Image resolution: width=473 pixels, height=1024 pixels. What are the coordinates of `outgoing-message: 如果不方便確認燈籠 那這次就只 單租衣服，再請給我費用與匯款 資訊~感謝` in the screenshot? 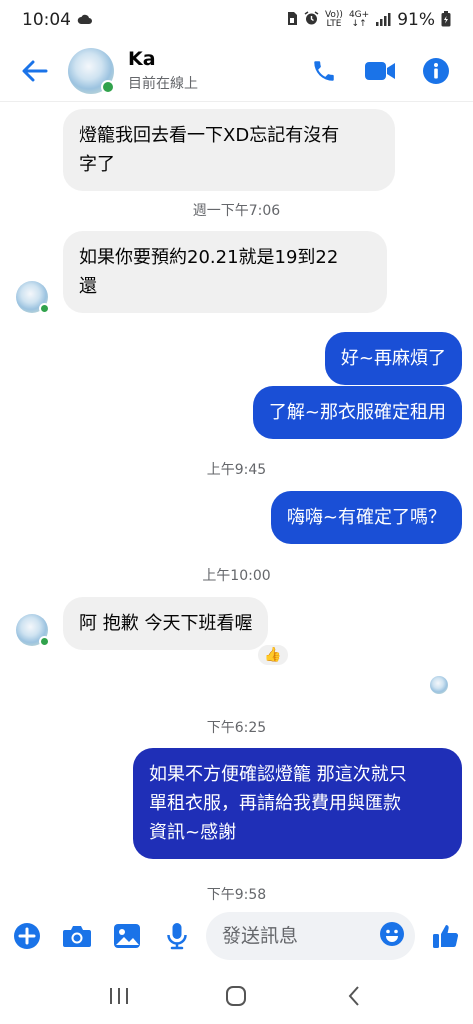 It's located at (297, 803).